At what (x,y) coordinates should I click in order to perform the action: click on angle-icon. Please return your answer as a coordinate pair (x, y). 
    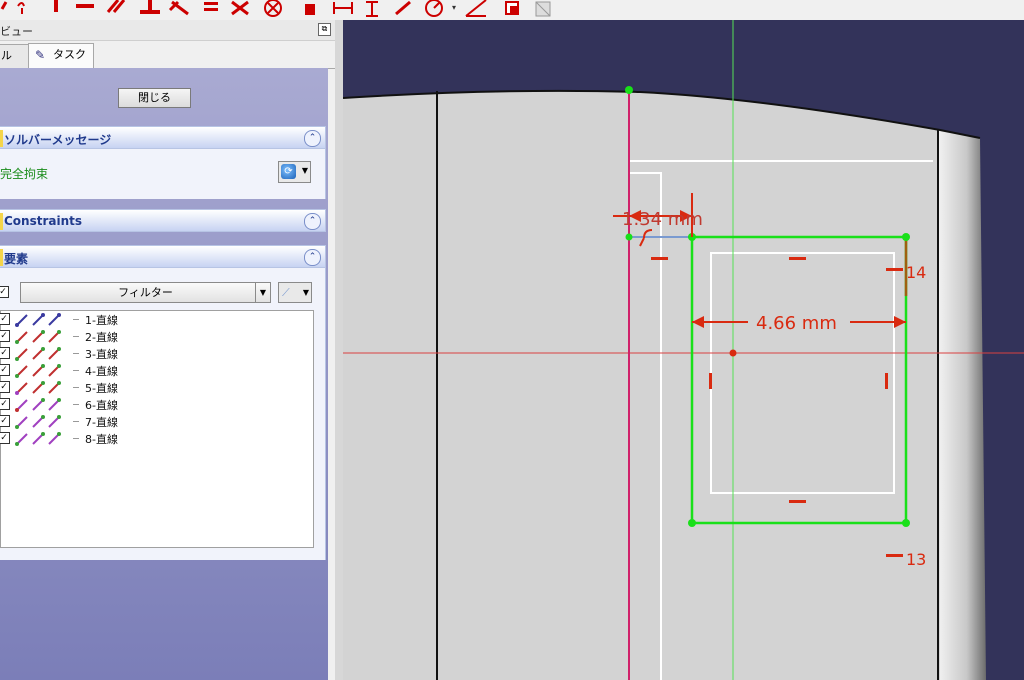
    Looking at the image, I should click on (476, 8).